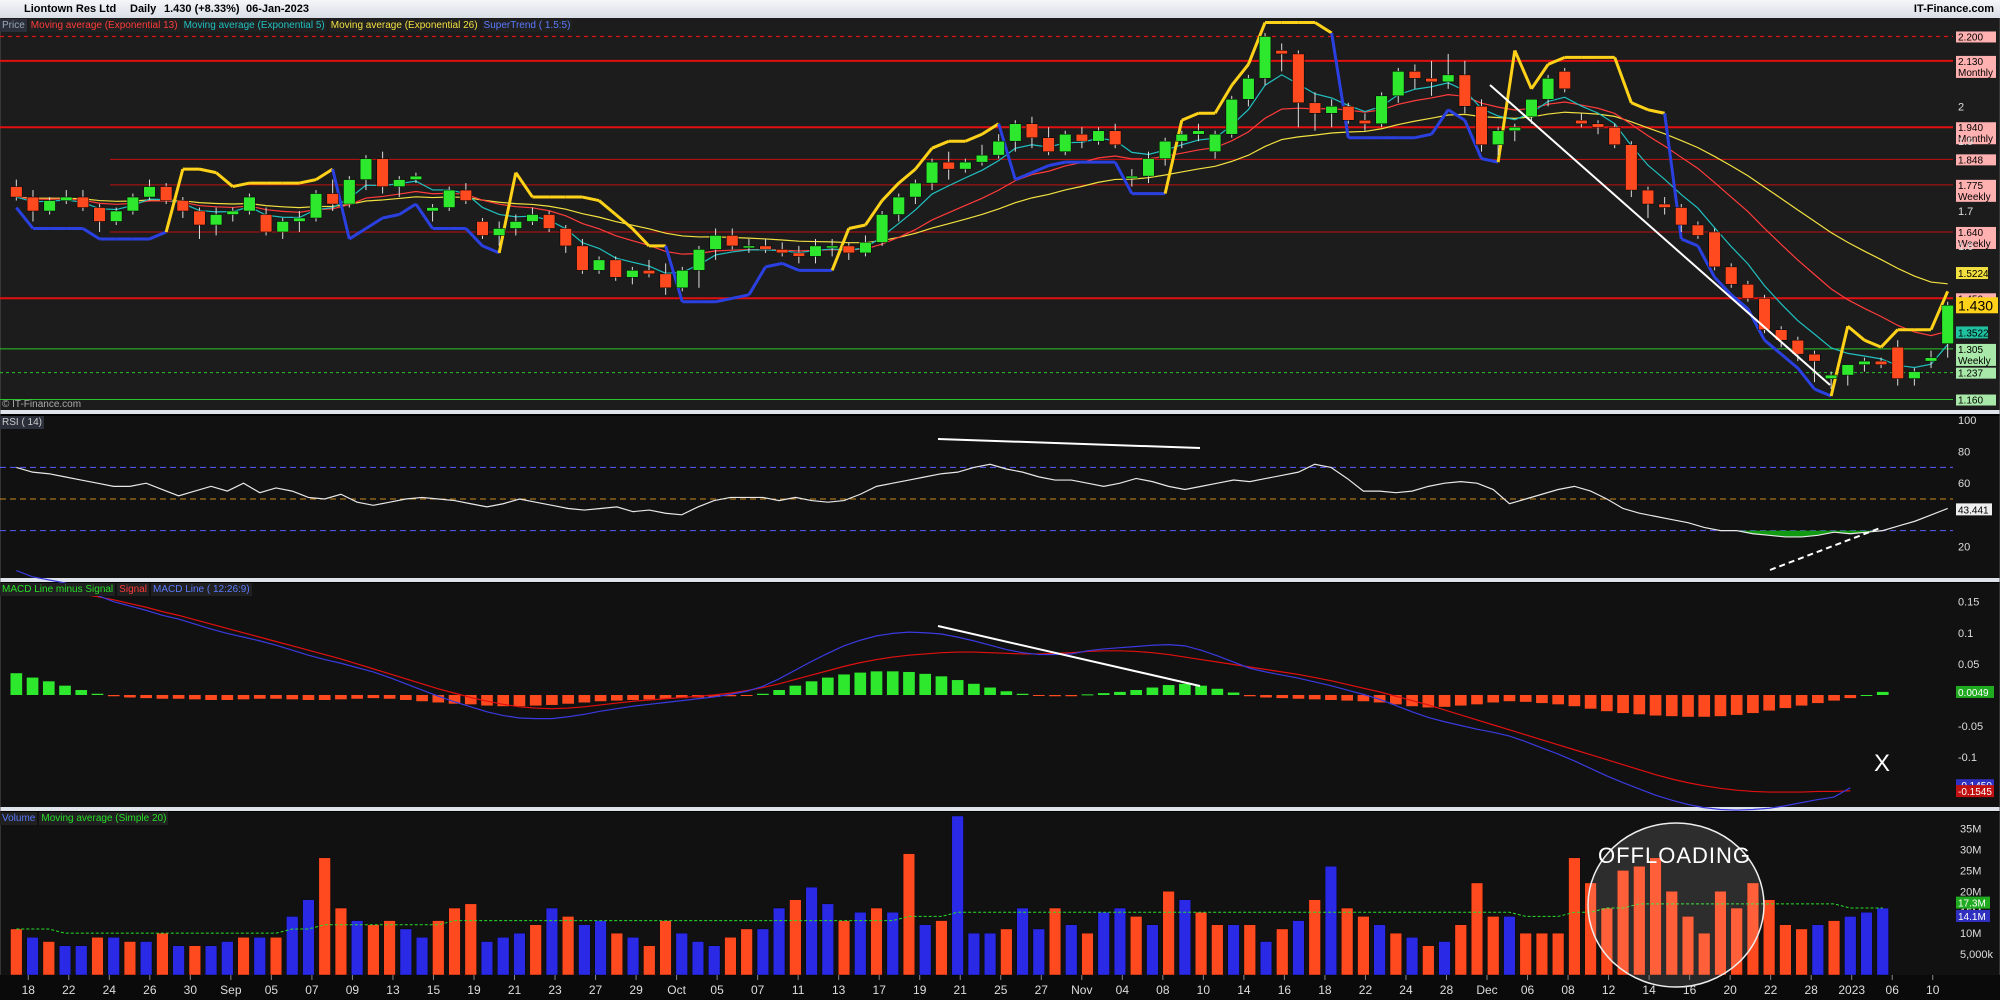 Image resolution: width=2000 pixels, height=1000 pixels. I want to click on date-label-40: 14, so click(1649, 990).